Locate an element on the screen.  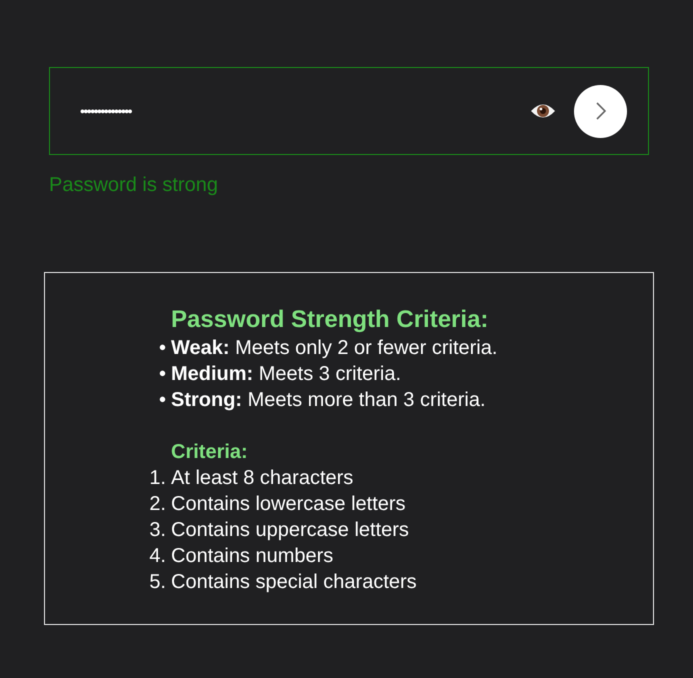
list-marker: 3. is located at coordinates (157, 530).